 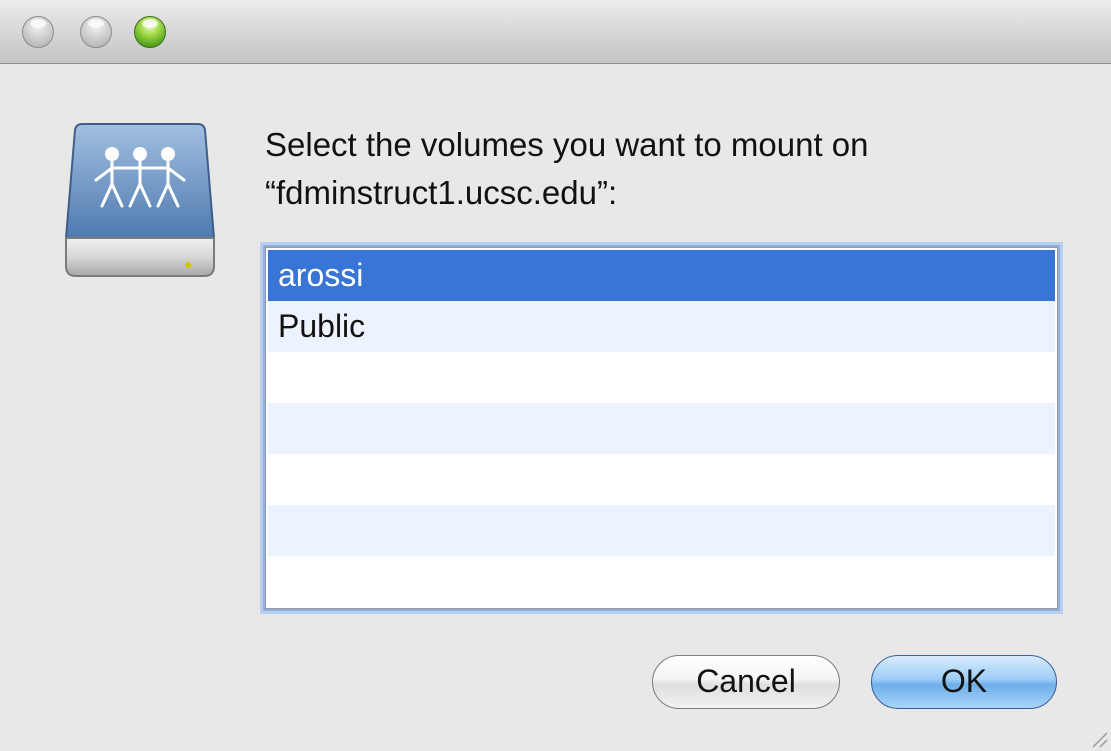 I want to click on title-bar, so click(x=555, y=32).